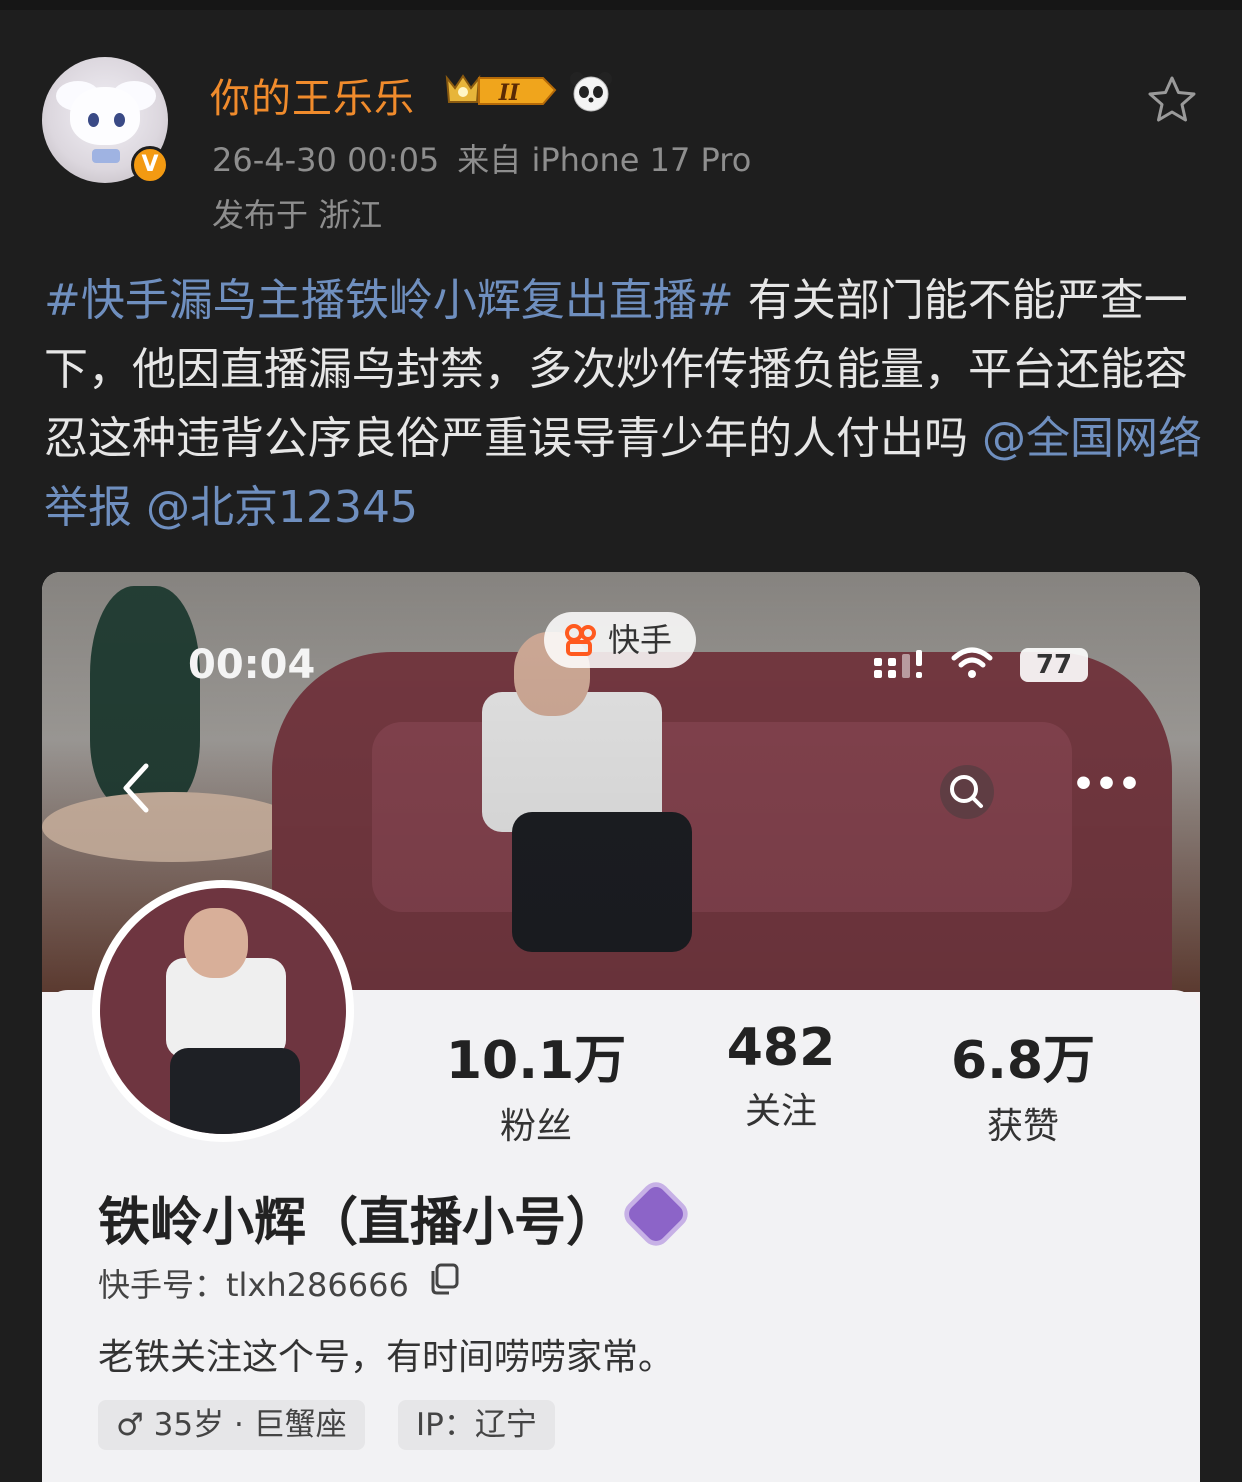  What do you see at coordinates (231, 1425) in the screenshot?
I see `tag-age-zodiac: ♂ 35岁 · 巨蟹座` at bounding box center [231, 1425].